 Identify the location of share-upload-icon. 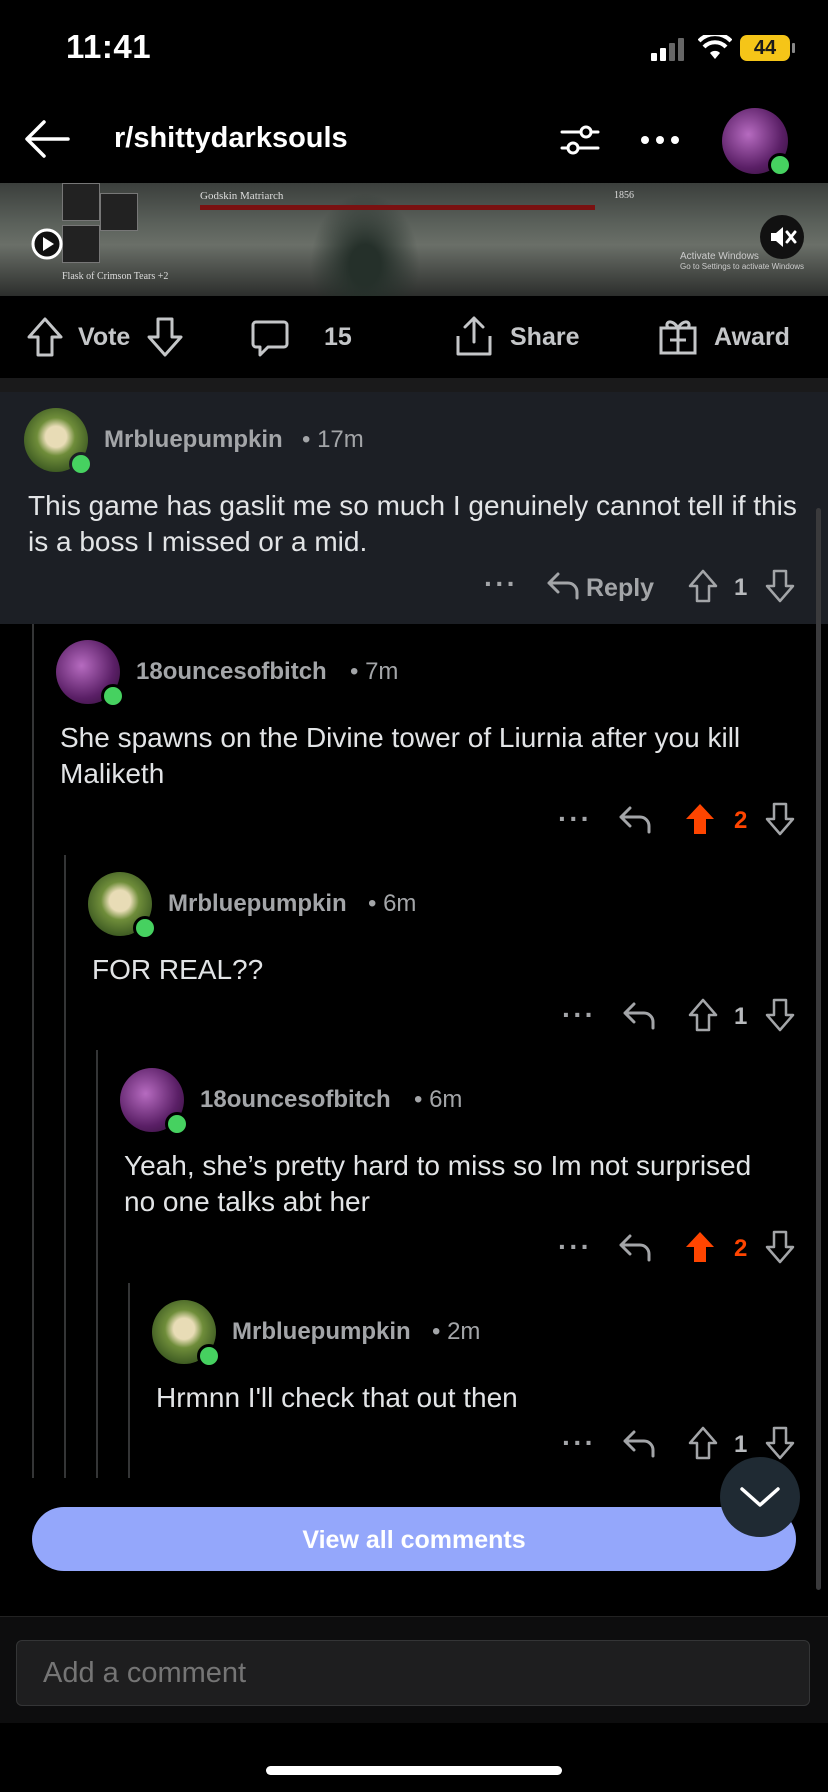
(474, 336).